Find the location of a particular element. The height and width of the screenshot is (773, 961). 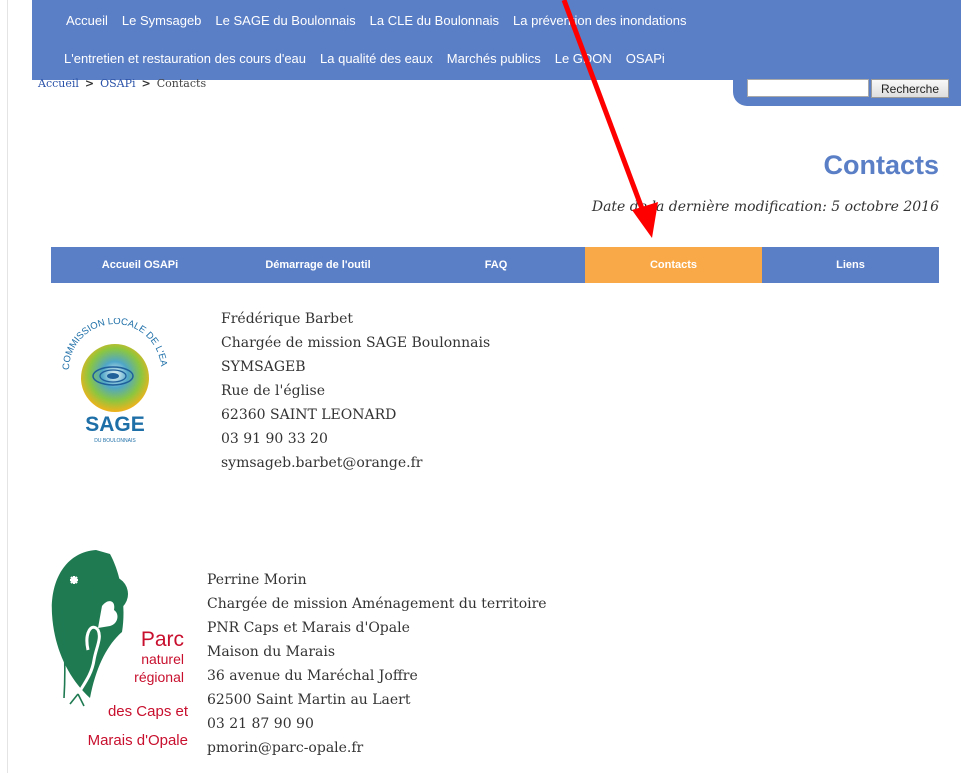

nav-link-gdon: Le GDON is located at coordinates (583, 58).